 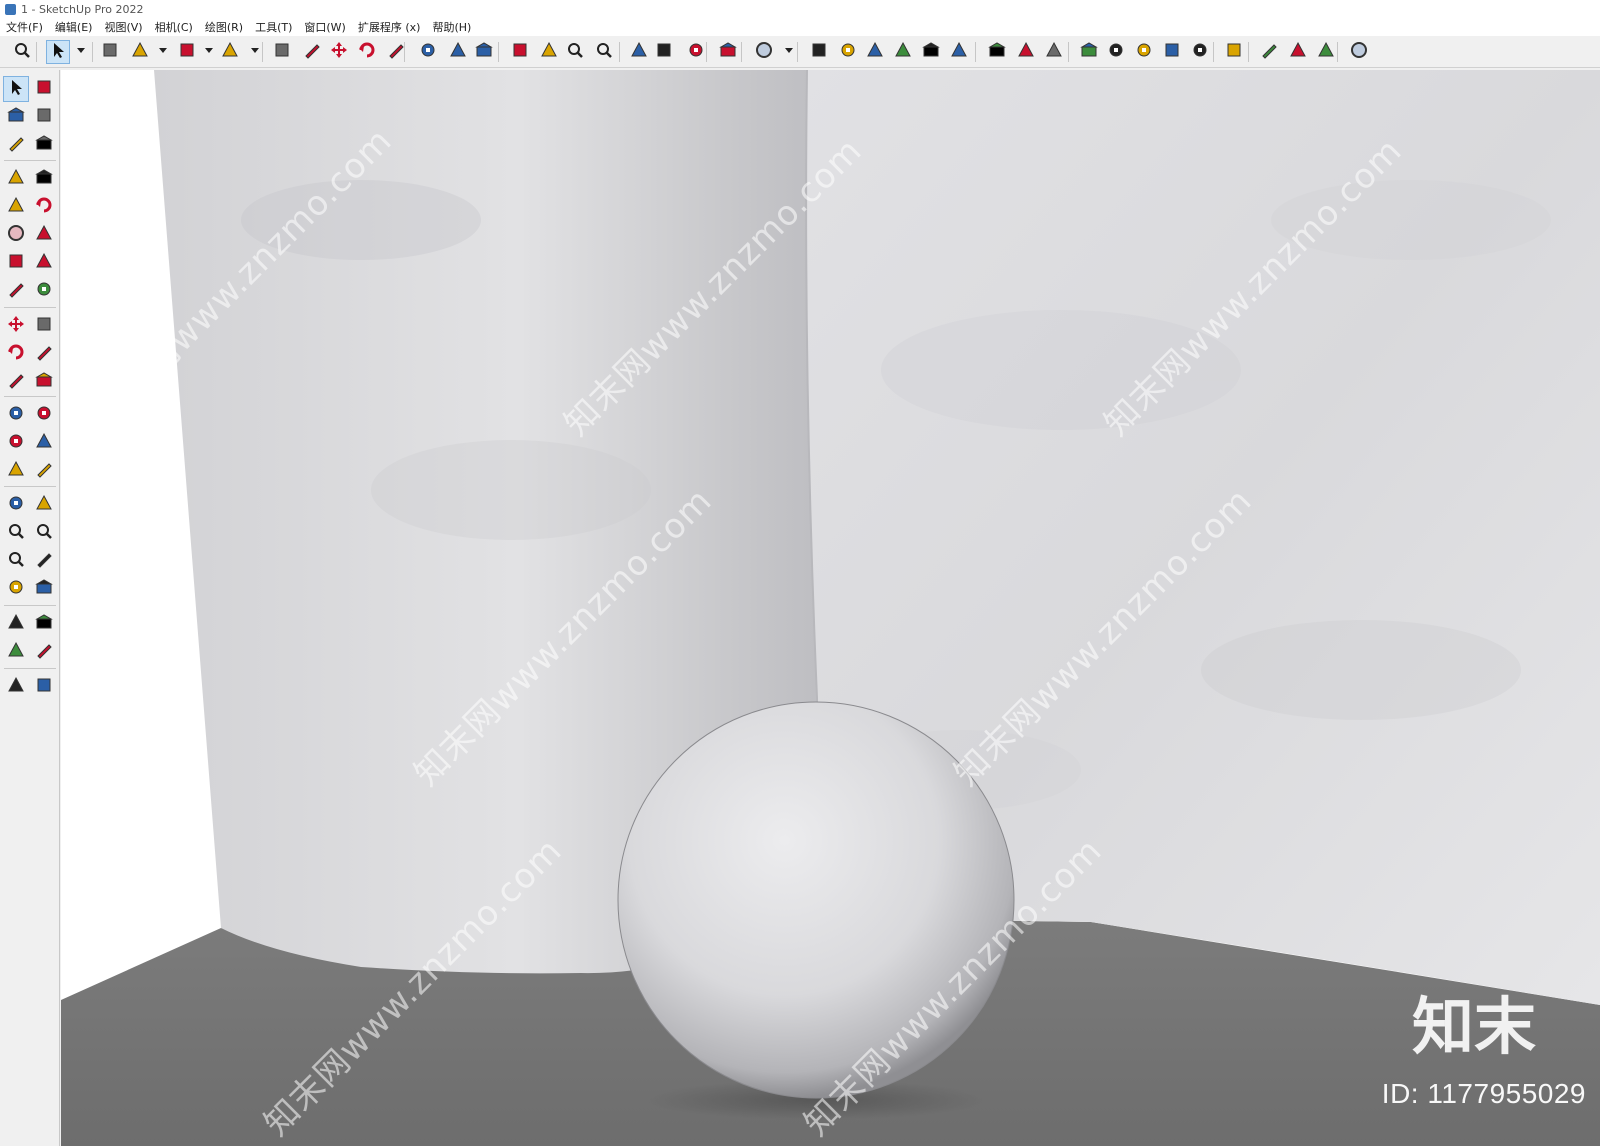 I want to click on left-tool-look-around, so click(x=44, y=589).